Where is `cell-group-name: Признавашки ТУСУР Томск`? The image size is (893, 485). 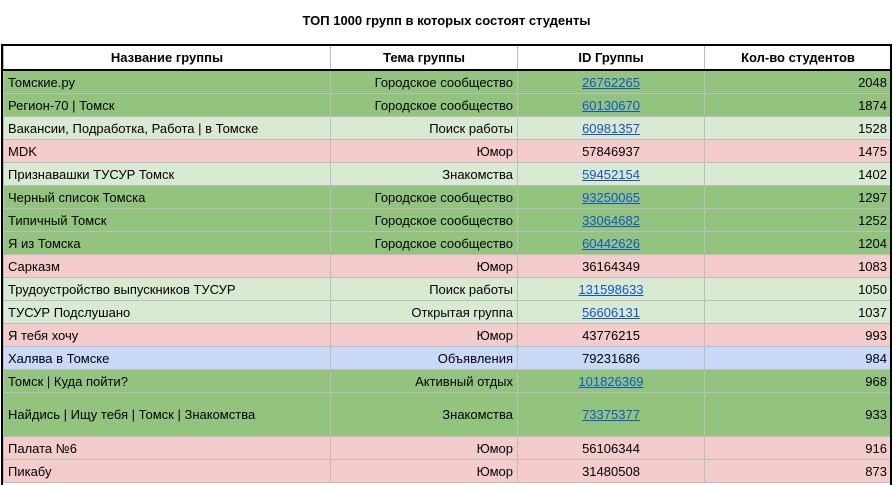 cell-group-name: Признавашки ТУСУР Томск is located at coordinates (167, 174).